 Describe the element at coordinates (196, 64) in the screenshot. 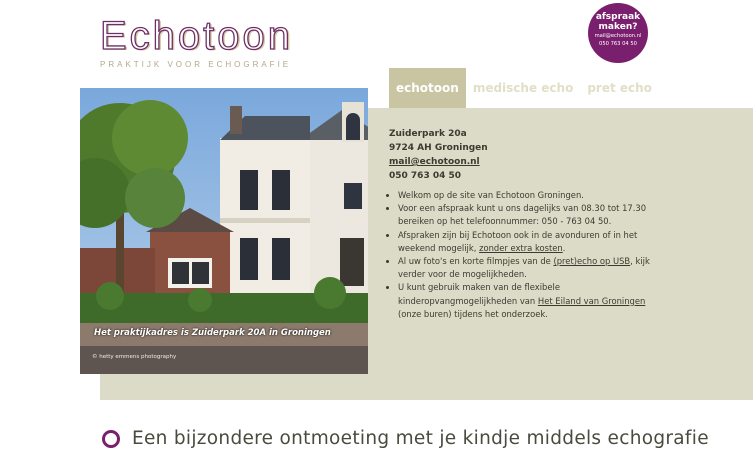

I see `logo-subtitle: PRAKTIJK VOOR ECHOGRAFIE` at that location.